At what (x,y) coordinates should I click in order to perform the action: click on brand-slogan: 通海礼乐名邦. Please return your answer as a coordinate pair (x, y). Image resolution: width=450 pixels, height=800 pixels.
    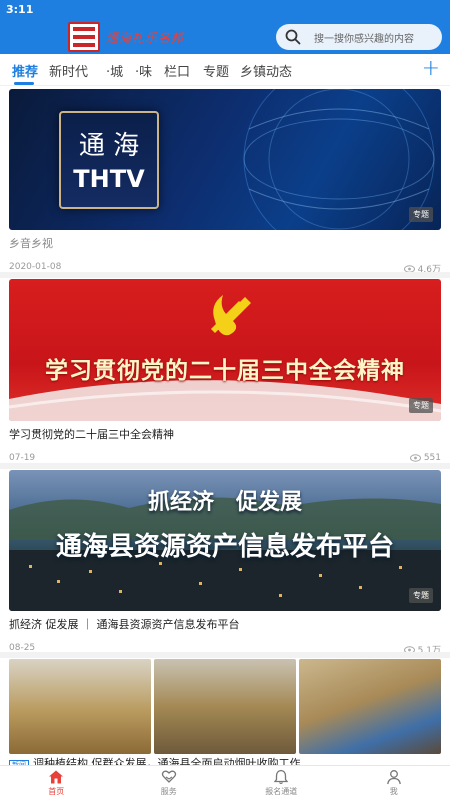
    Looking at the image, I should click on (145, 38).